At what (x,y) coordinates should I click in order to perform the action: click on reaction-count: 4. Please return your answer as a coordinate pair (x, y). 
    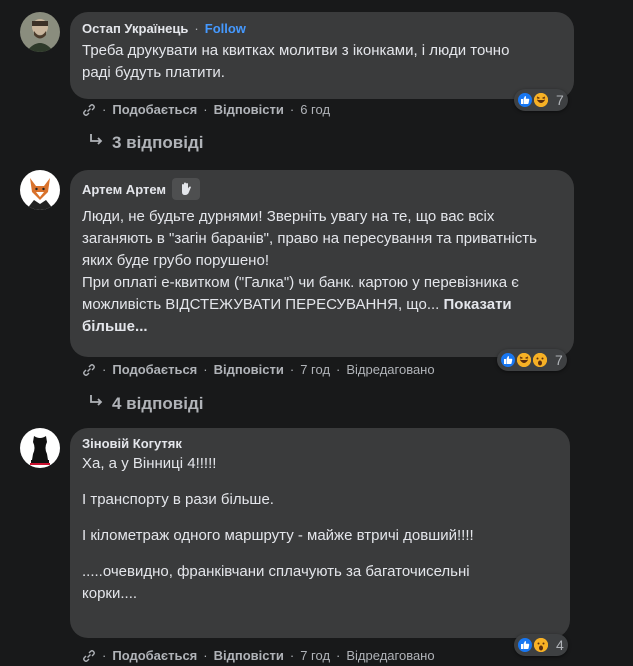
    Looking at the image, I should click on (560, 645).